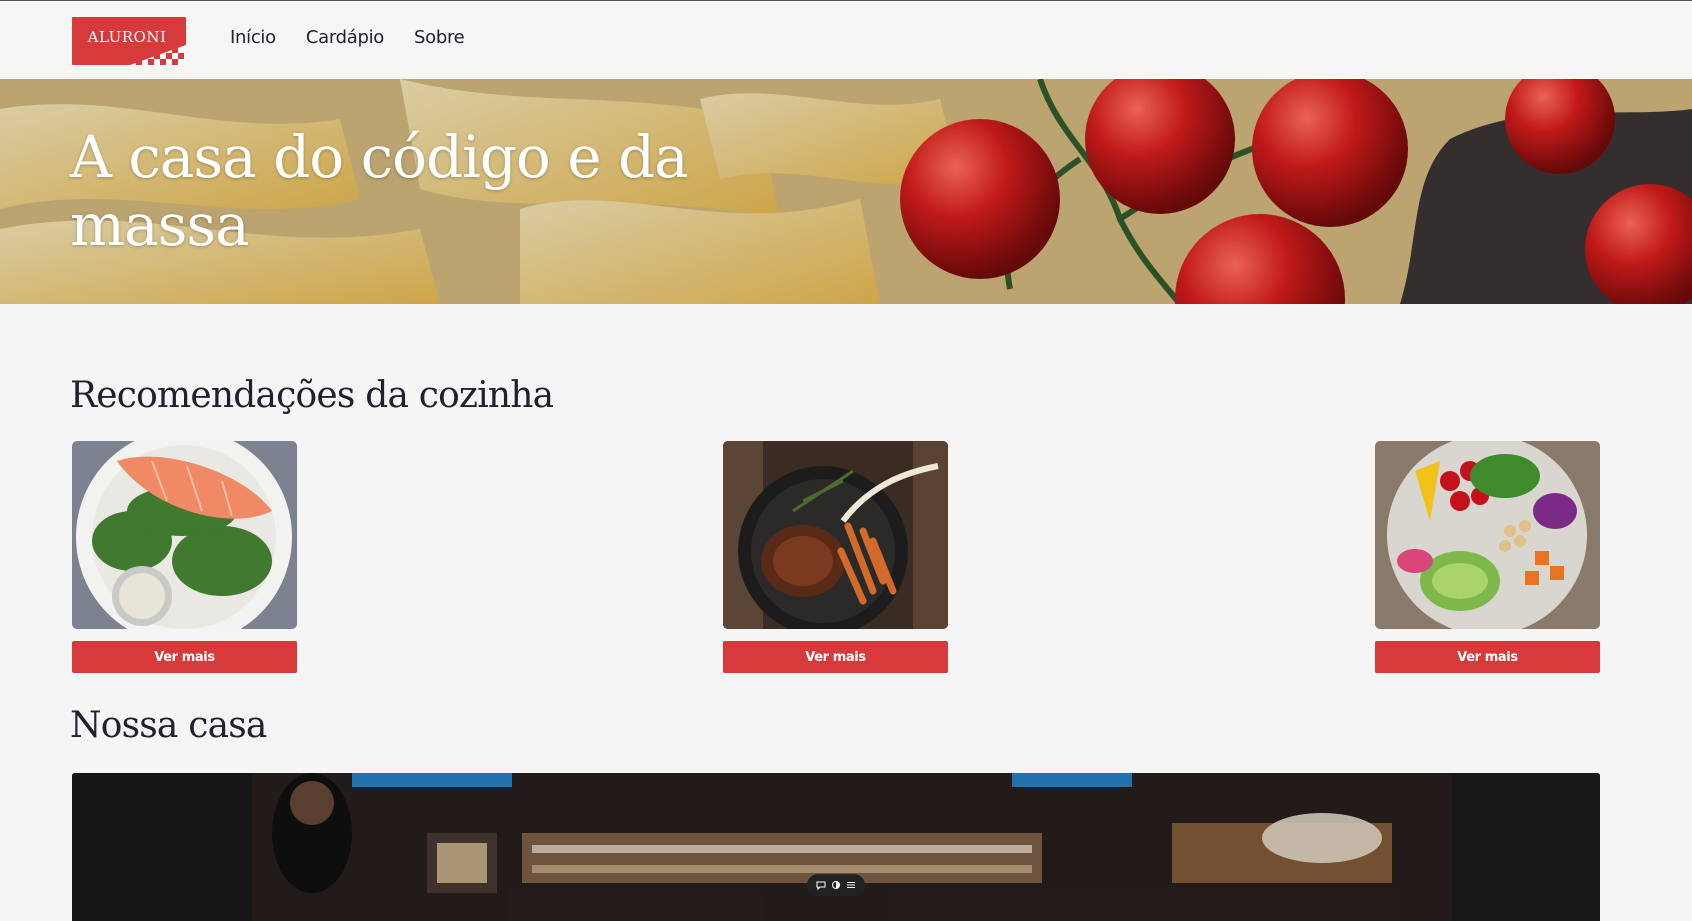  Describe the element at coordinates (1487, 535) in the screenshot. I see `vegetable-bowl-image` at that location.